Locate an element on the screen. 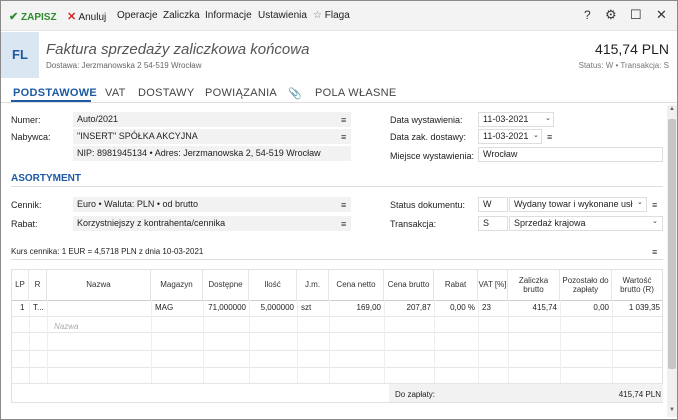 This screenshot has height=420, width=678. total-due-value: 415,74 PLN is located at coordinates (639, 394).